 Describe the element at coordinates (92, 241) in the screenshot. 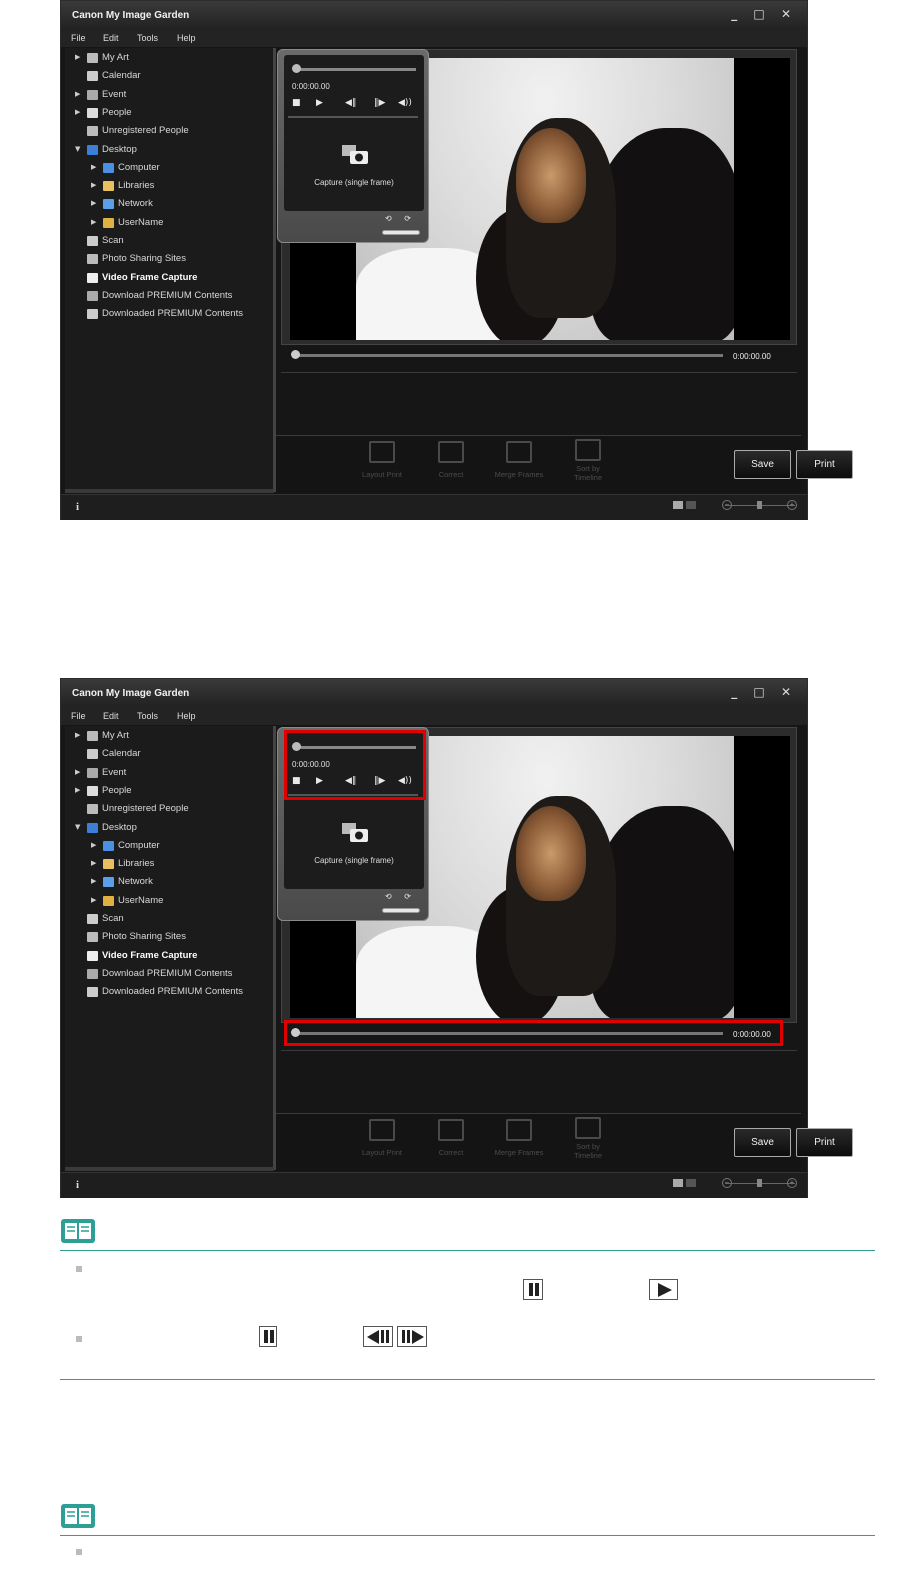

I see `scan-icon` at that location.